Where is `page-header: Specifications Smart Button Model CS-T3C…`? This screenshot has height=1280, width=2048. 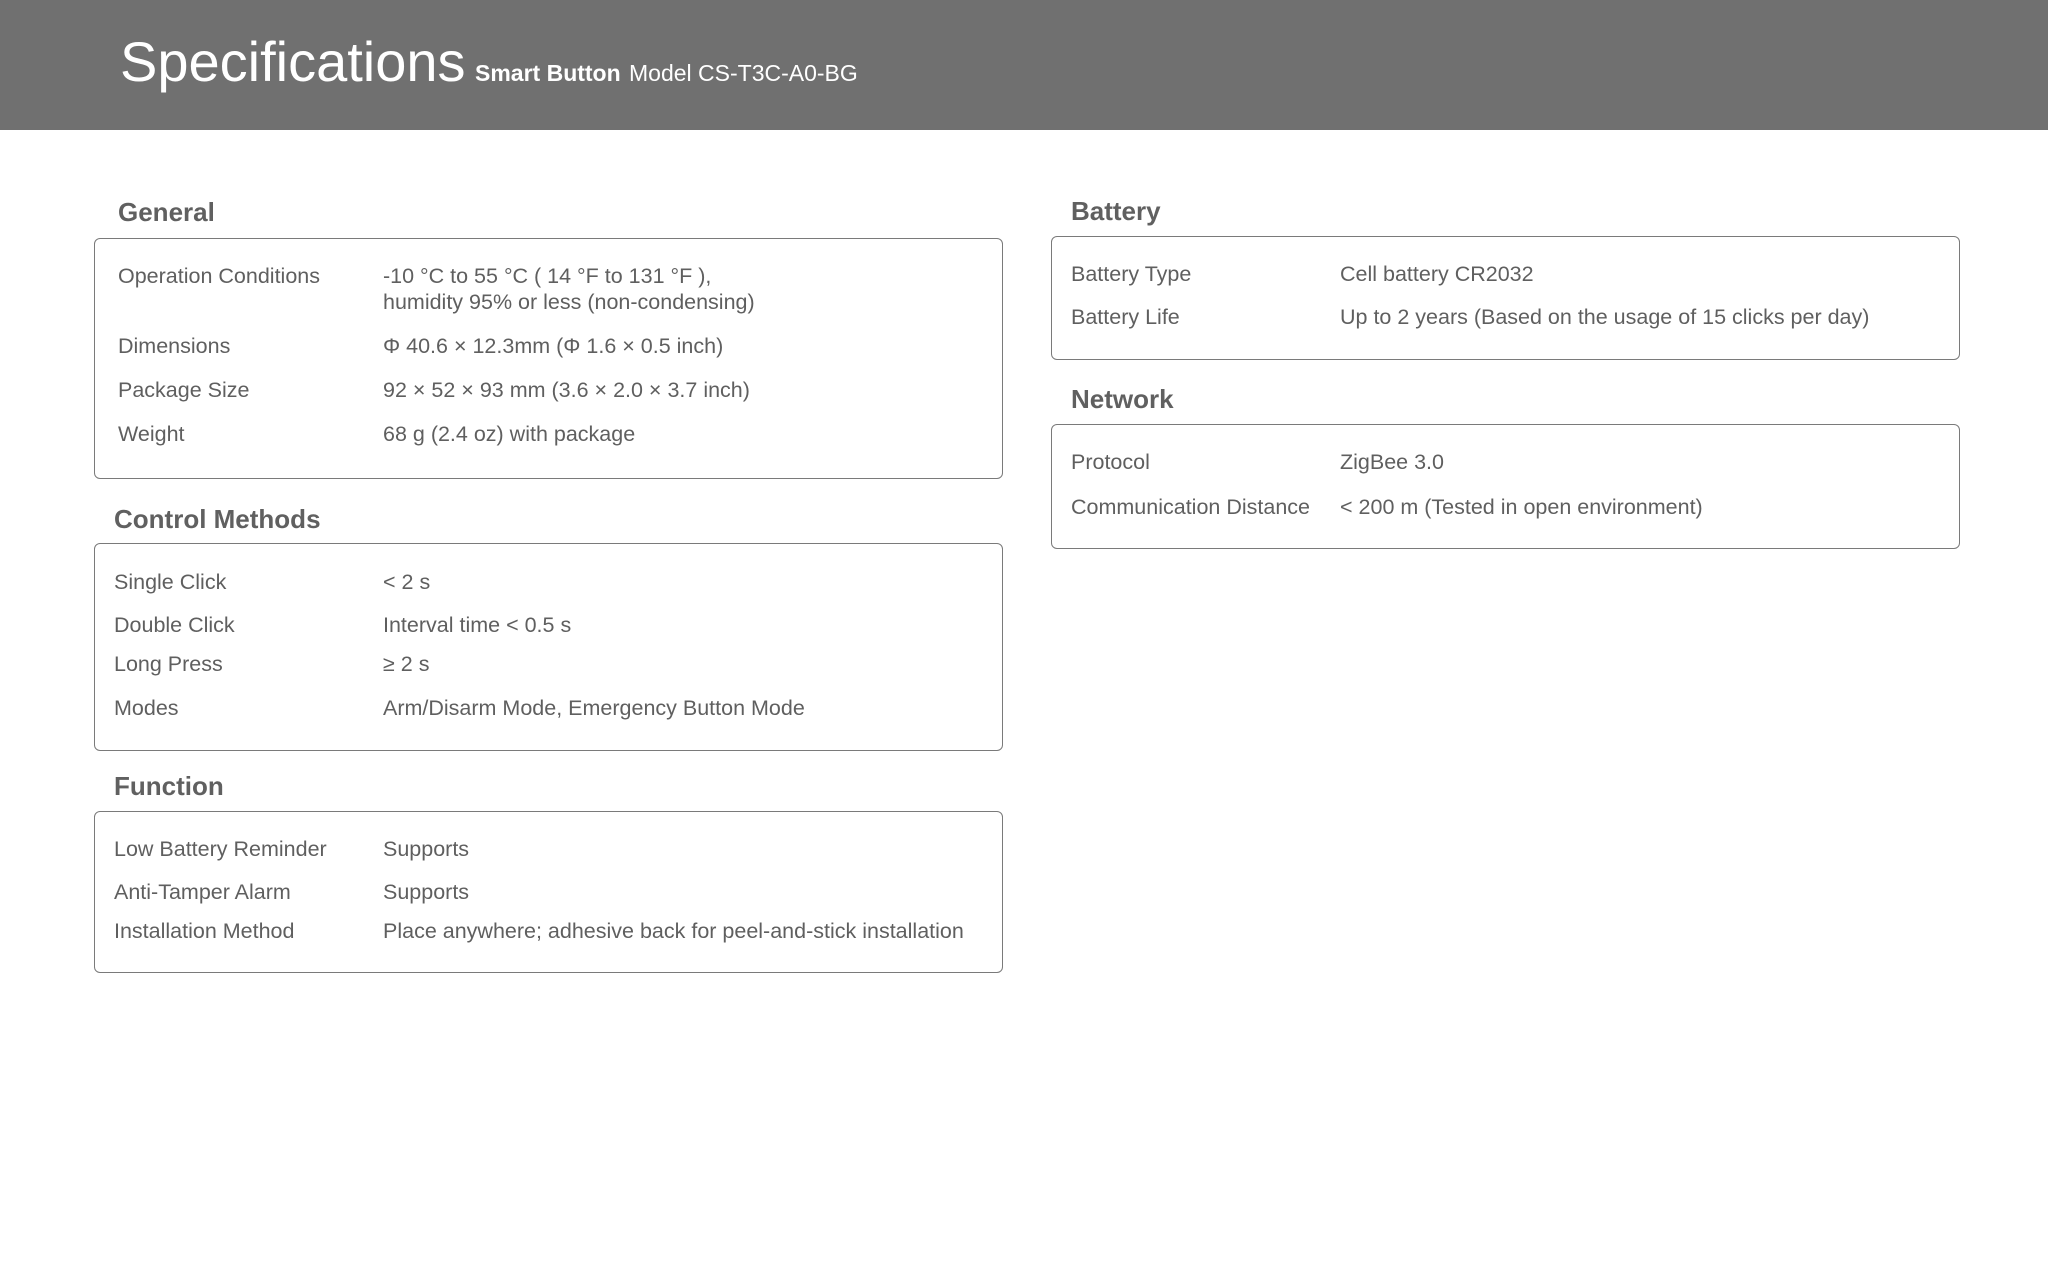
page-header: Specifications Smart Button Model CS-T3C… is located at coordinates (1024, 65).